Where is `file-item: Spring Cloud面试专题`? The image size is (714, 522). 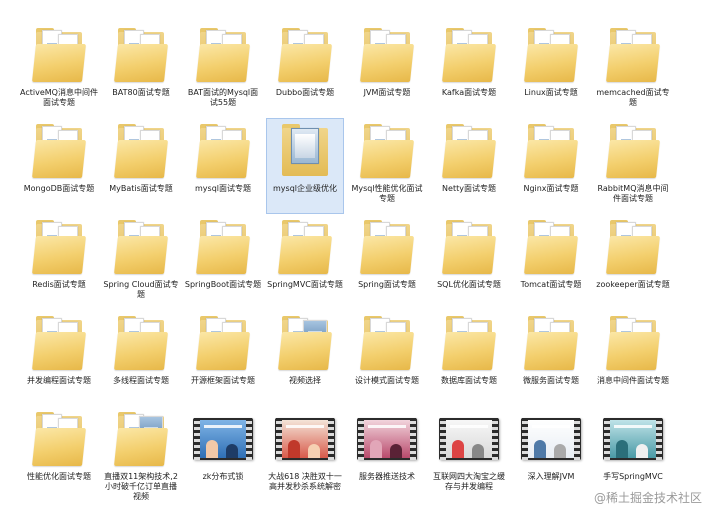 file-item: Spring Cloud面试专题 is located at coordinates (141, 262).